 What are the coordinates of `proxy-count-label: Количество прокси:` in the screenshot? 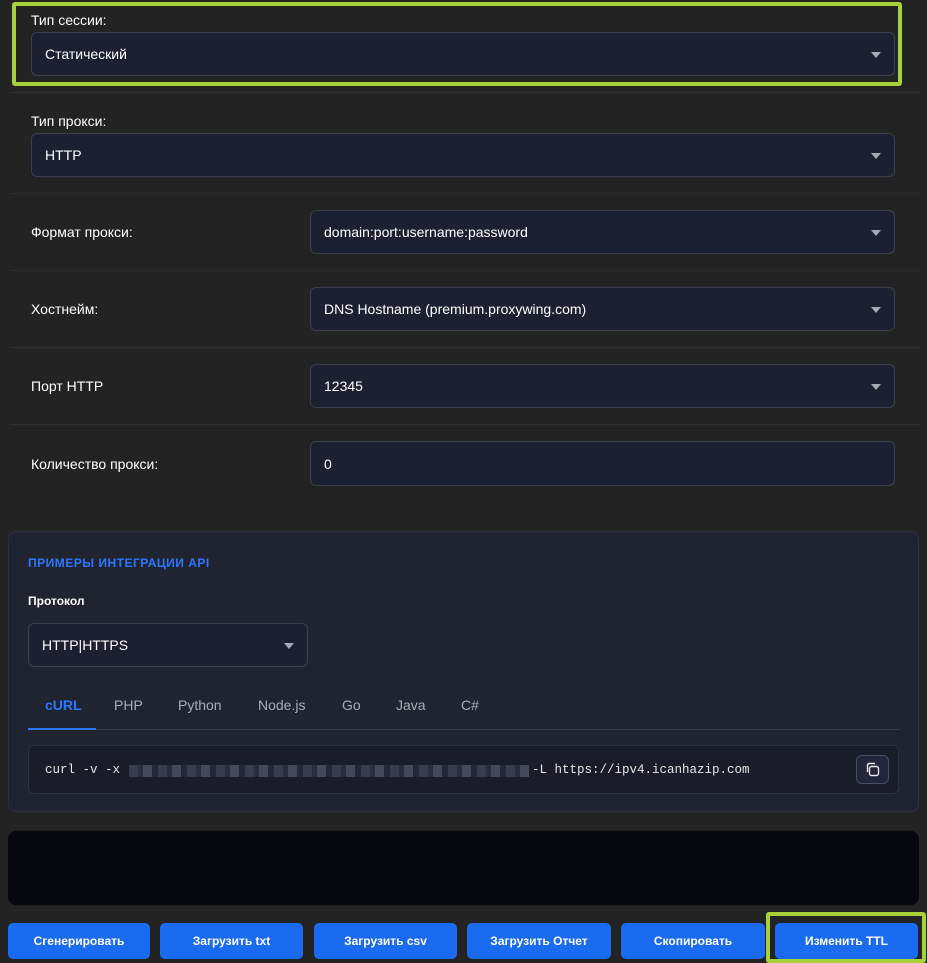 It's located at (95, 464).